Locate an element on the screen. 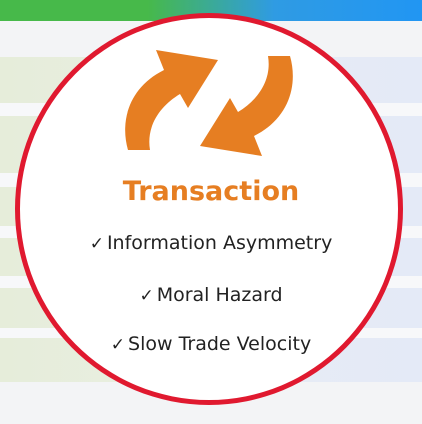  checklist-item-label: Moral Hazard is located at coordinates (219, 295).